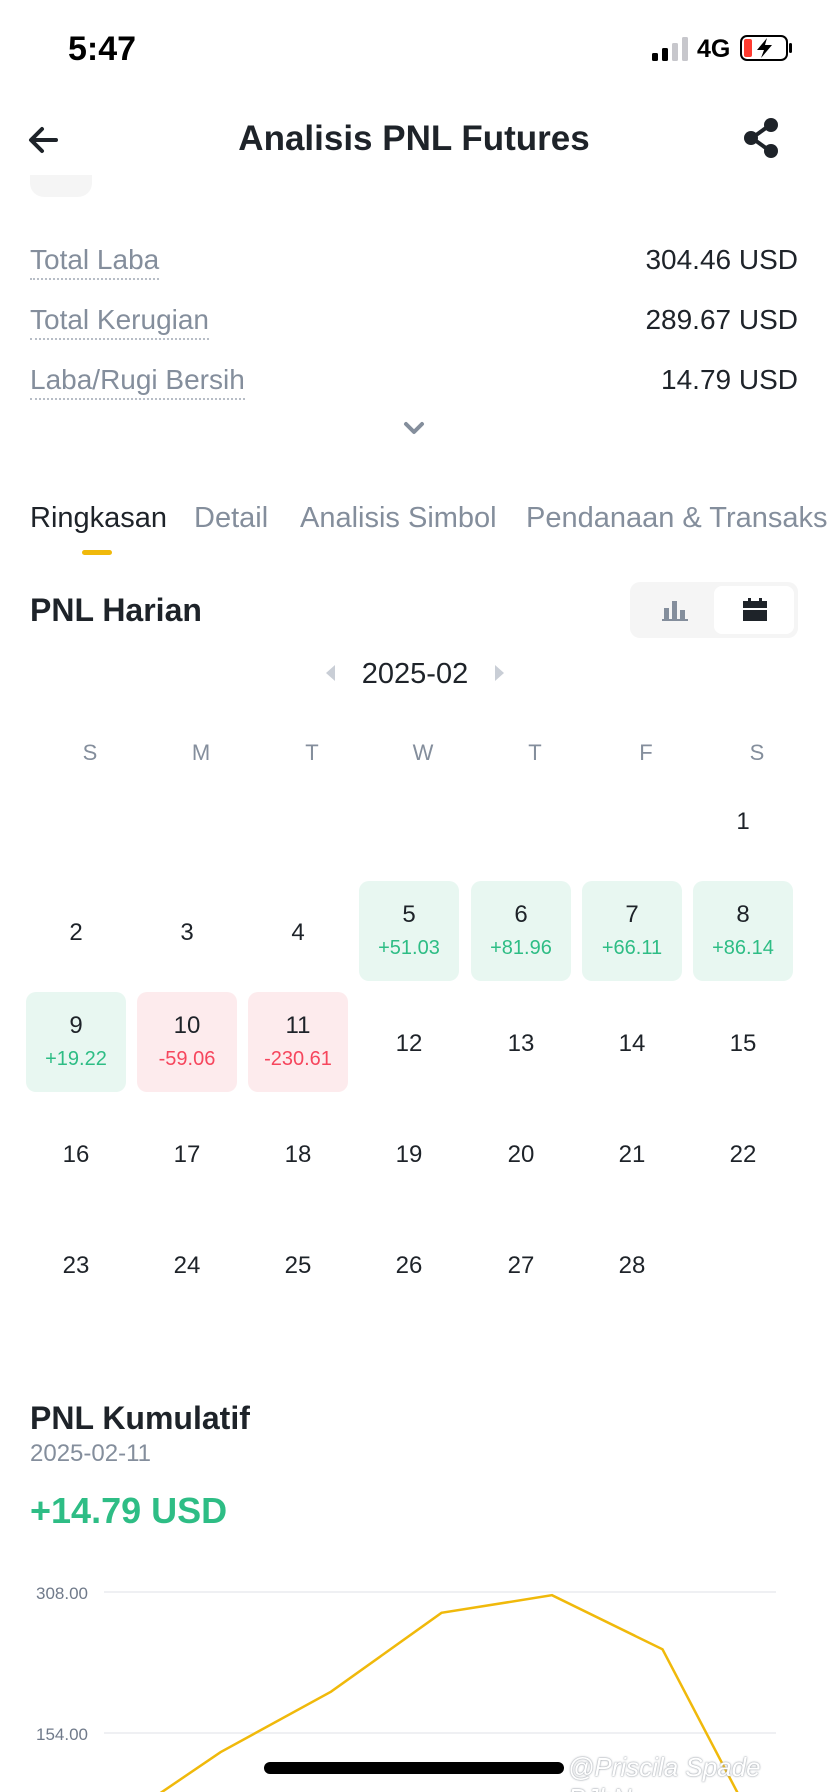  Describe the element at coordinates (201, 752) in the screenshot. I see `weekday-label: M` at that location.